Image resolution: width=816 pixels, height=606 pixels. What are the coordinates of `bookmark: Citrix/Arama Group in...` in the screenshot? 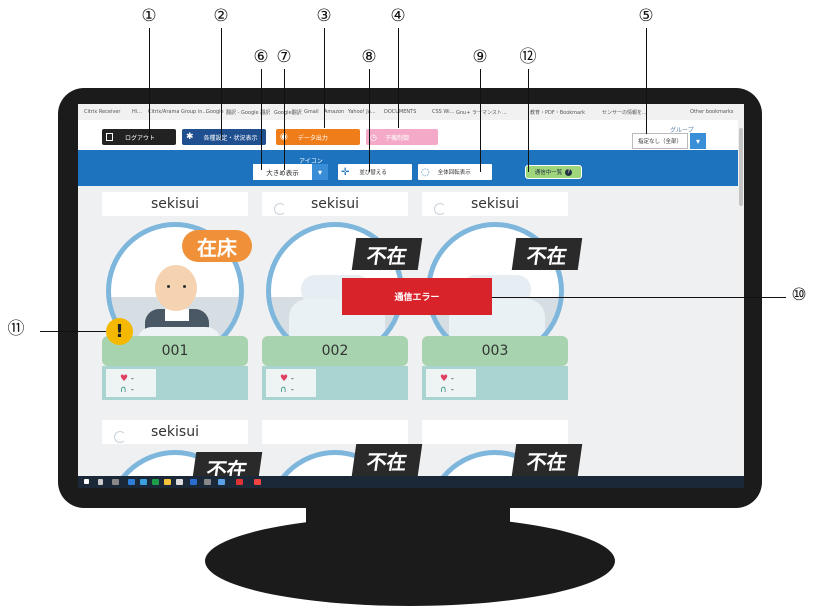 It's located at (177, 112).